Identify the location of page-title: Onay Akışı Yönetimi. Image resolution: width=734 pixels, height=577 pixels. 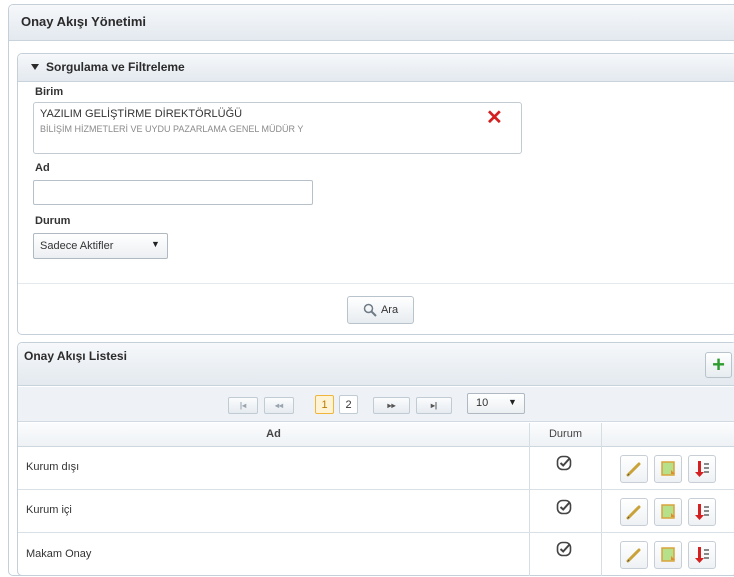
(83, 21).